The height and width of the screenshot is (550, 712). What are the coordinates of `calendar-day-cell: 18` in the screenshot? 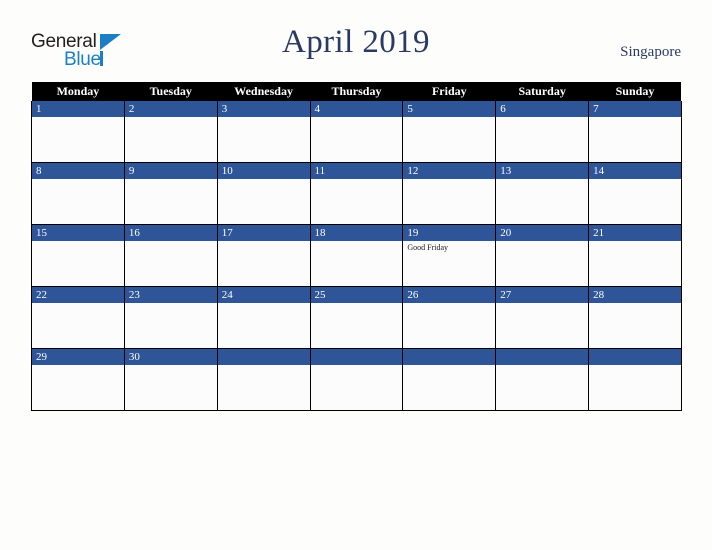 It's located at (356, 255).